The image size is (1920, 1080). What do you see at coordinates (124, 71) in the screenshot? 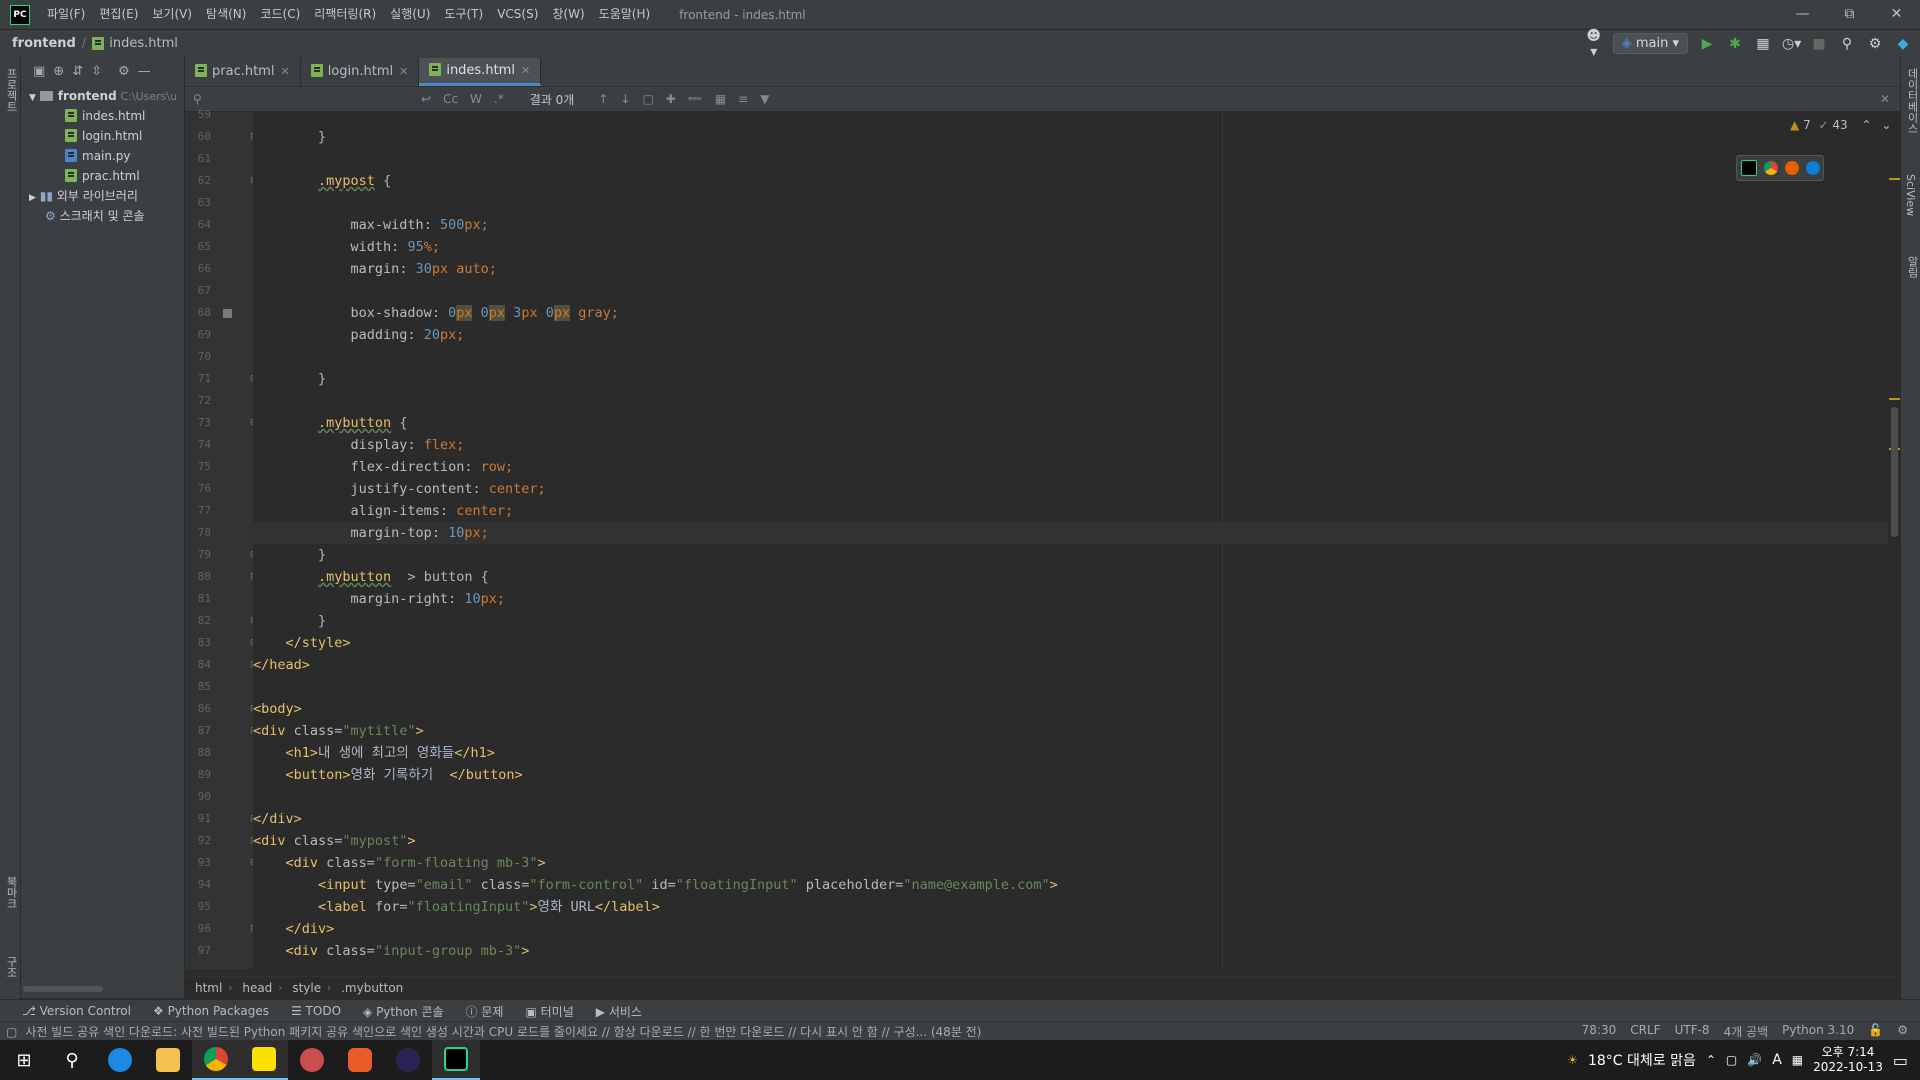
I see `gear-icon: ⚙` at bounding box center [124, 71].